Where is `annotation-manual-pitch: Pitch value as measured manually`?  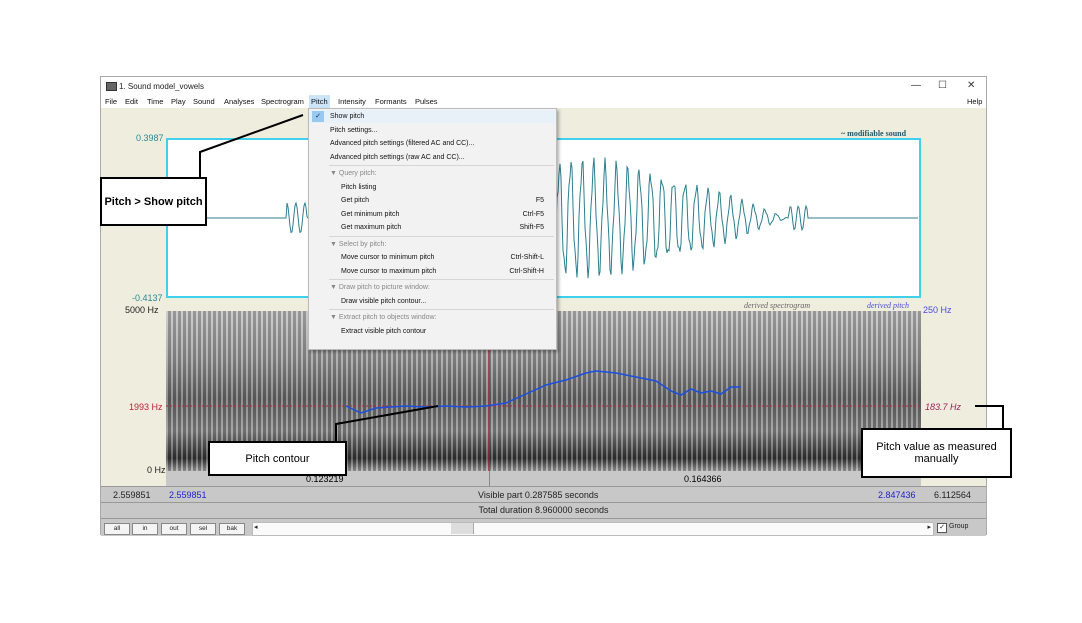
annotation-manual-pitch: Pitch value as measured manually is located at coordinates (936, 453).